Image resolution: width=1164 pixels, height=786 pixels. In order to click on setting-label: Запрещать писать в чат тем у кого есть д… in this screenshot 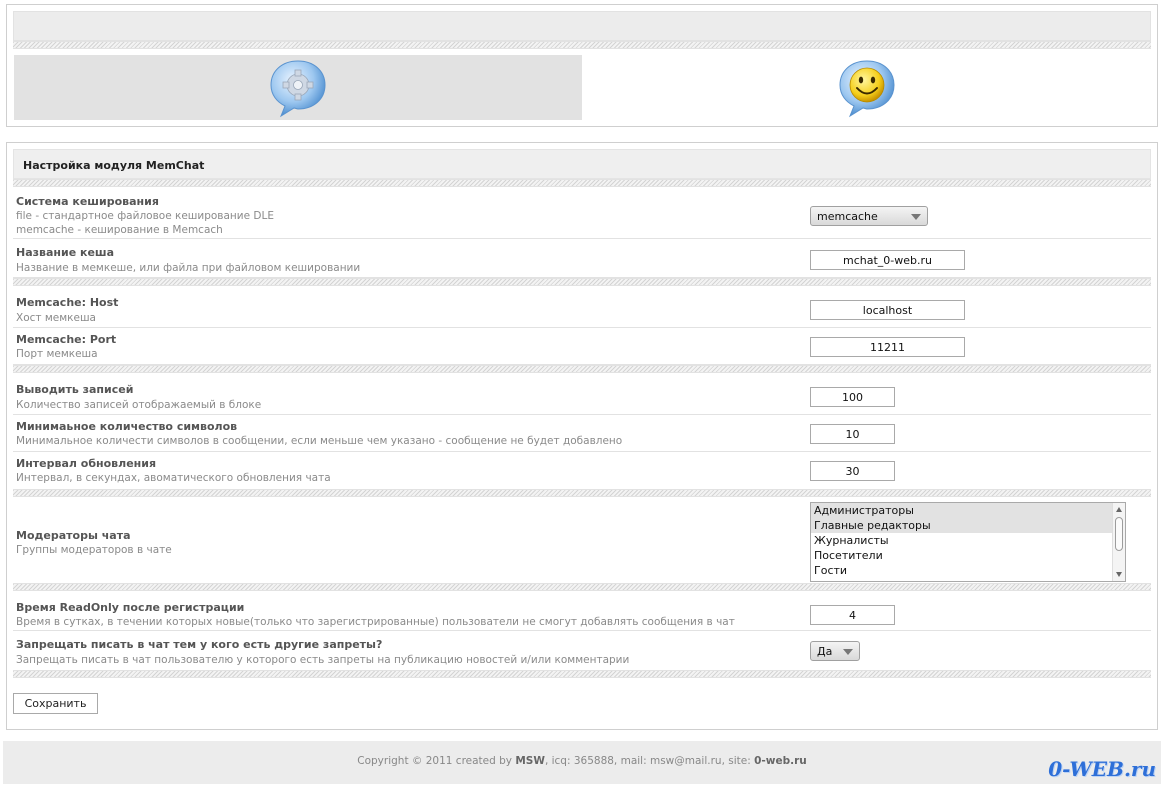, I will do `click(199, 644)`.